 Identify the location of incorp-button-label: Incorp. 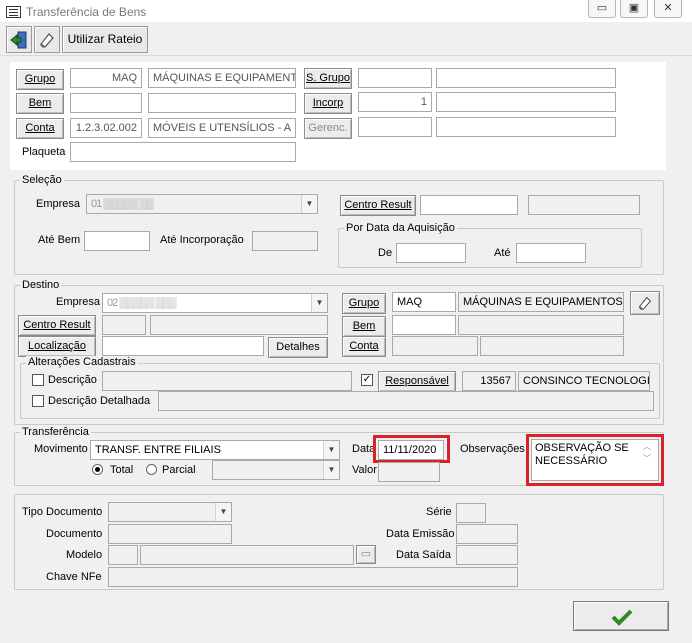
(328, 103).